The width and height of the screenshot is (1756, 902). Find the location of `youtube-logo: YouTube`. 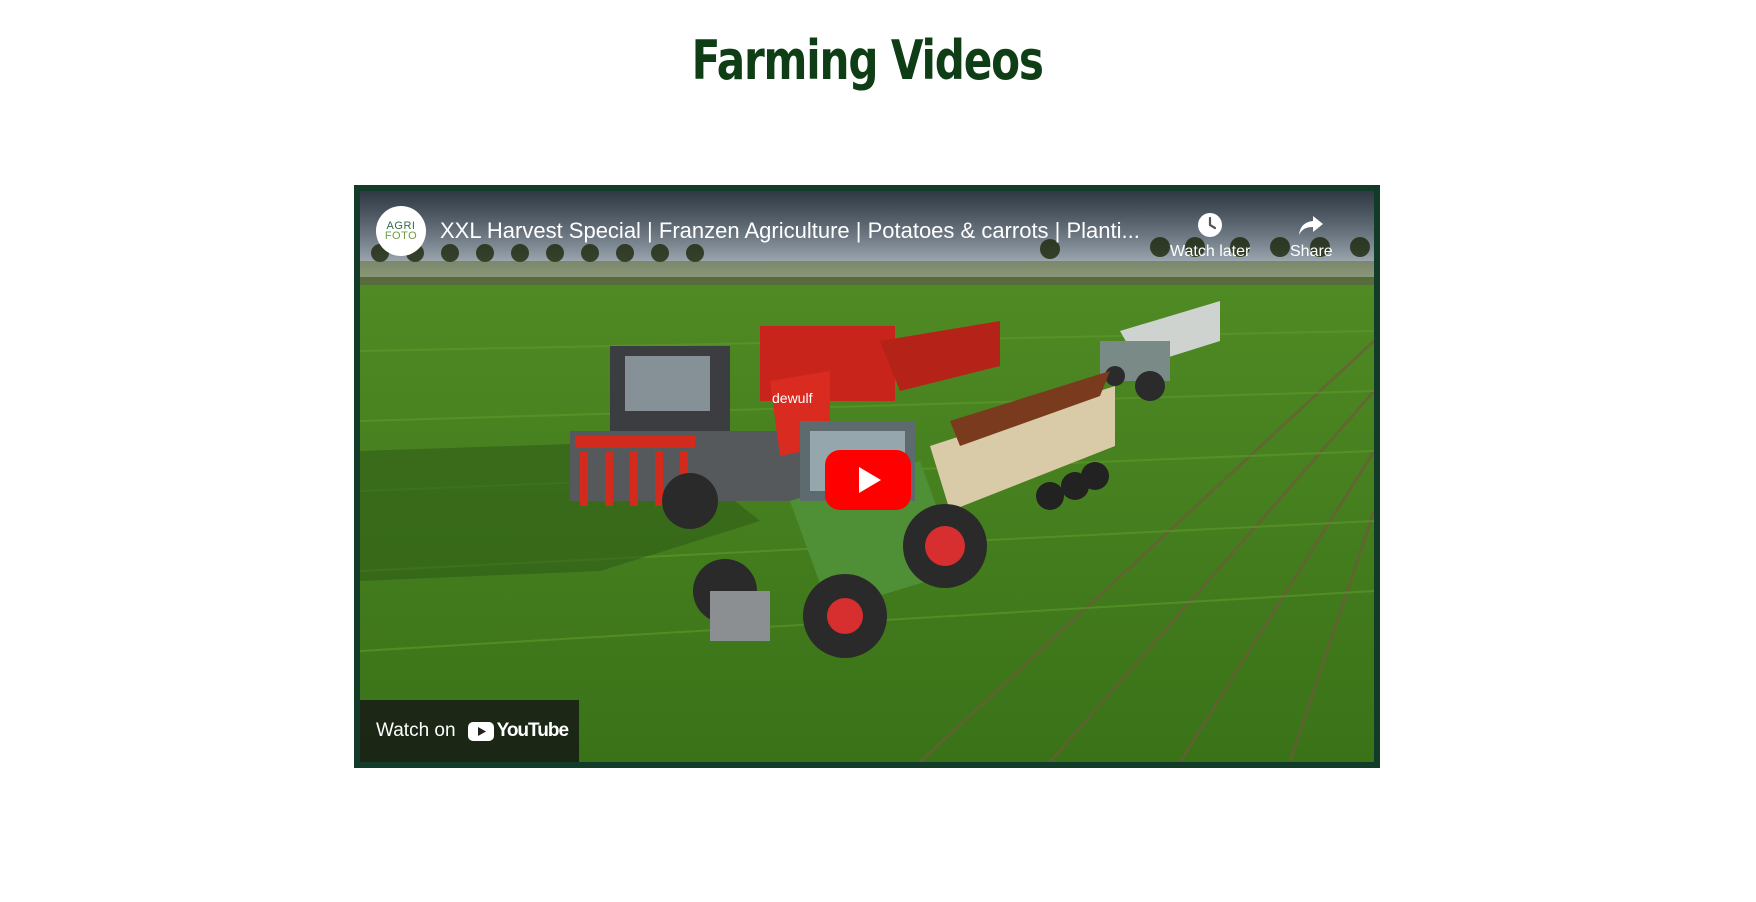

youtube-logo: YouTube is located at coordinates (518, 731).